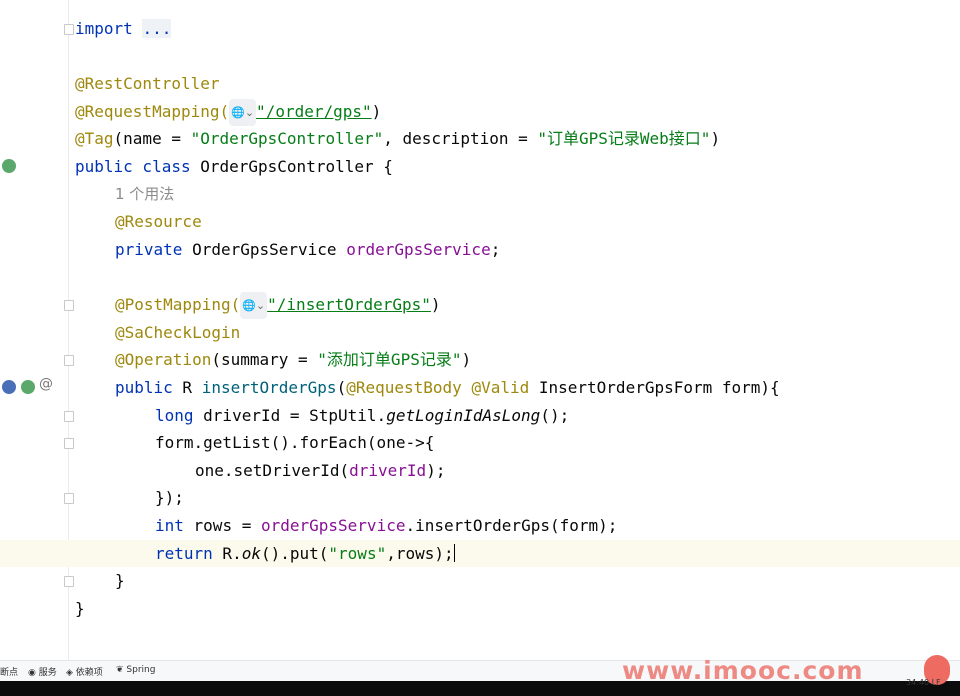 The width and height of the screenshot is (960, 696). I want to click on code-line: one.setDriverId(driverId);, so click(320, 470).